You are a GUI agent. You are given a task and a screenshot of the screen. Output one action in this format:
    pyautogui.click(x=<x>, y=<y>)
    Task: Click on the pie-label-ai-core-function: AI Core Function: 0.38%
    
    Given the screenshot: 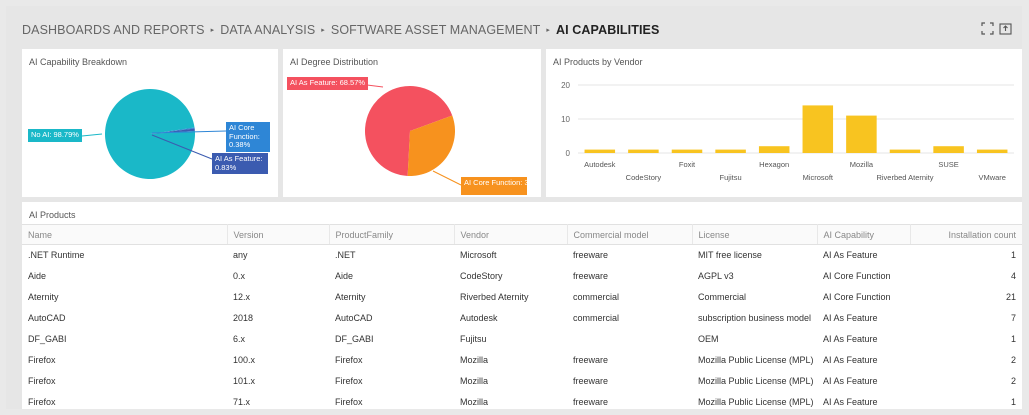 What is the action you would take?
    pyautogui.click(x=248, y=137)
    